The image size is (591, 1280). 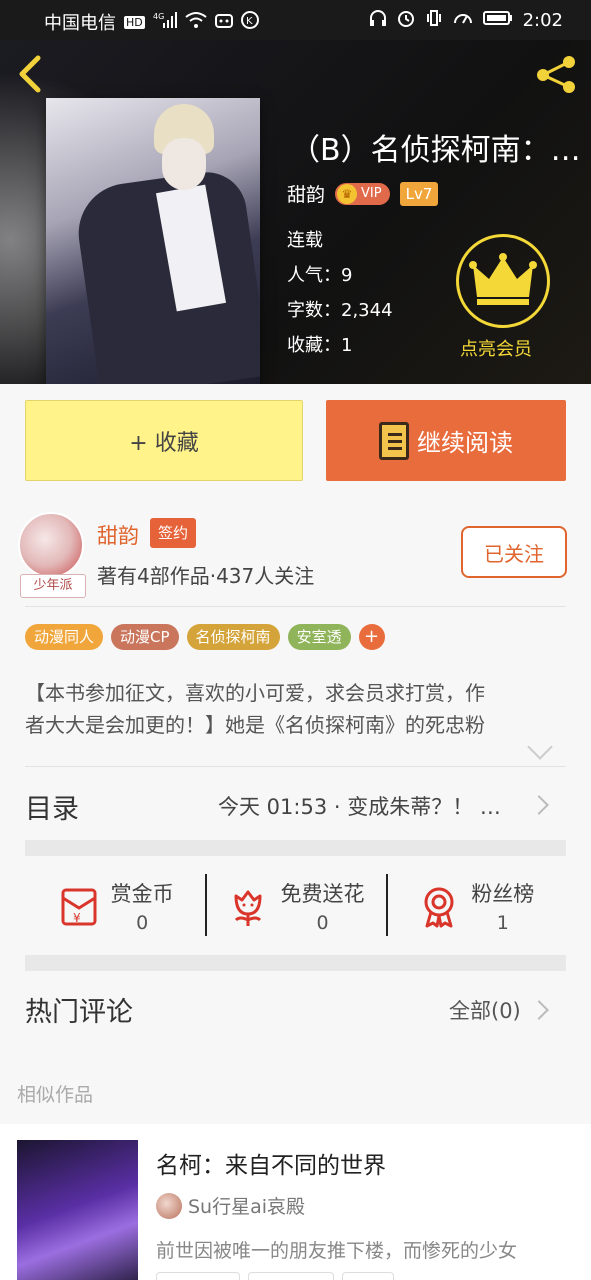 What do you see at coordinates (142, 894) in the screenshot?
I see `stat-label: 赏金币` at bounding box center [142, 894].